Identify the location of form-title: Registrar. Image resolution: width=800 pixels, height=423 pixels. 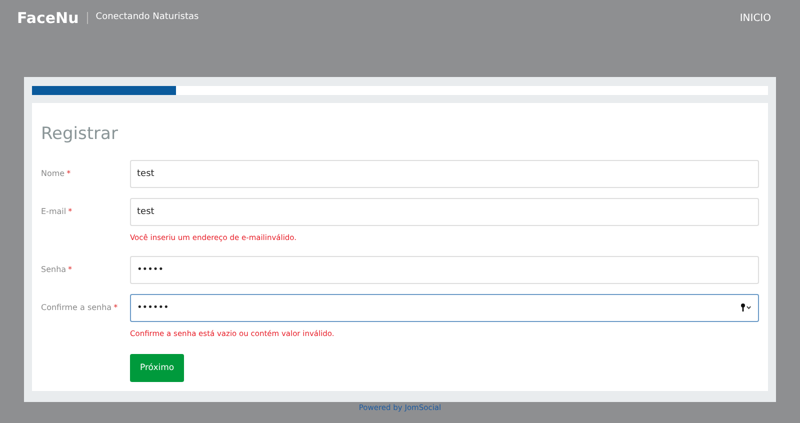
(80, 134).